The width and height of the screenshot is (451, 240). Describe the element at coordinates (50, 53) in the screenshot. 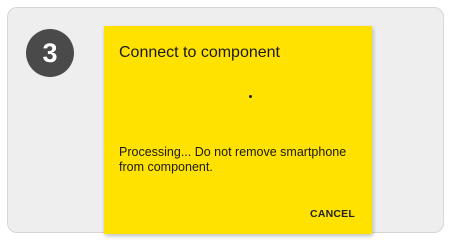

I see `step-number-badge: 3` at that location.